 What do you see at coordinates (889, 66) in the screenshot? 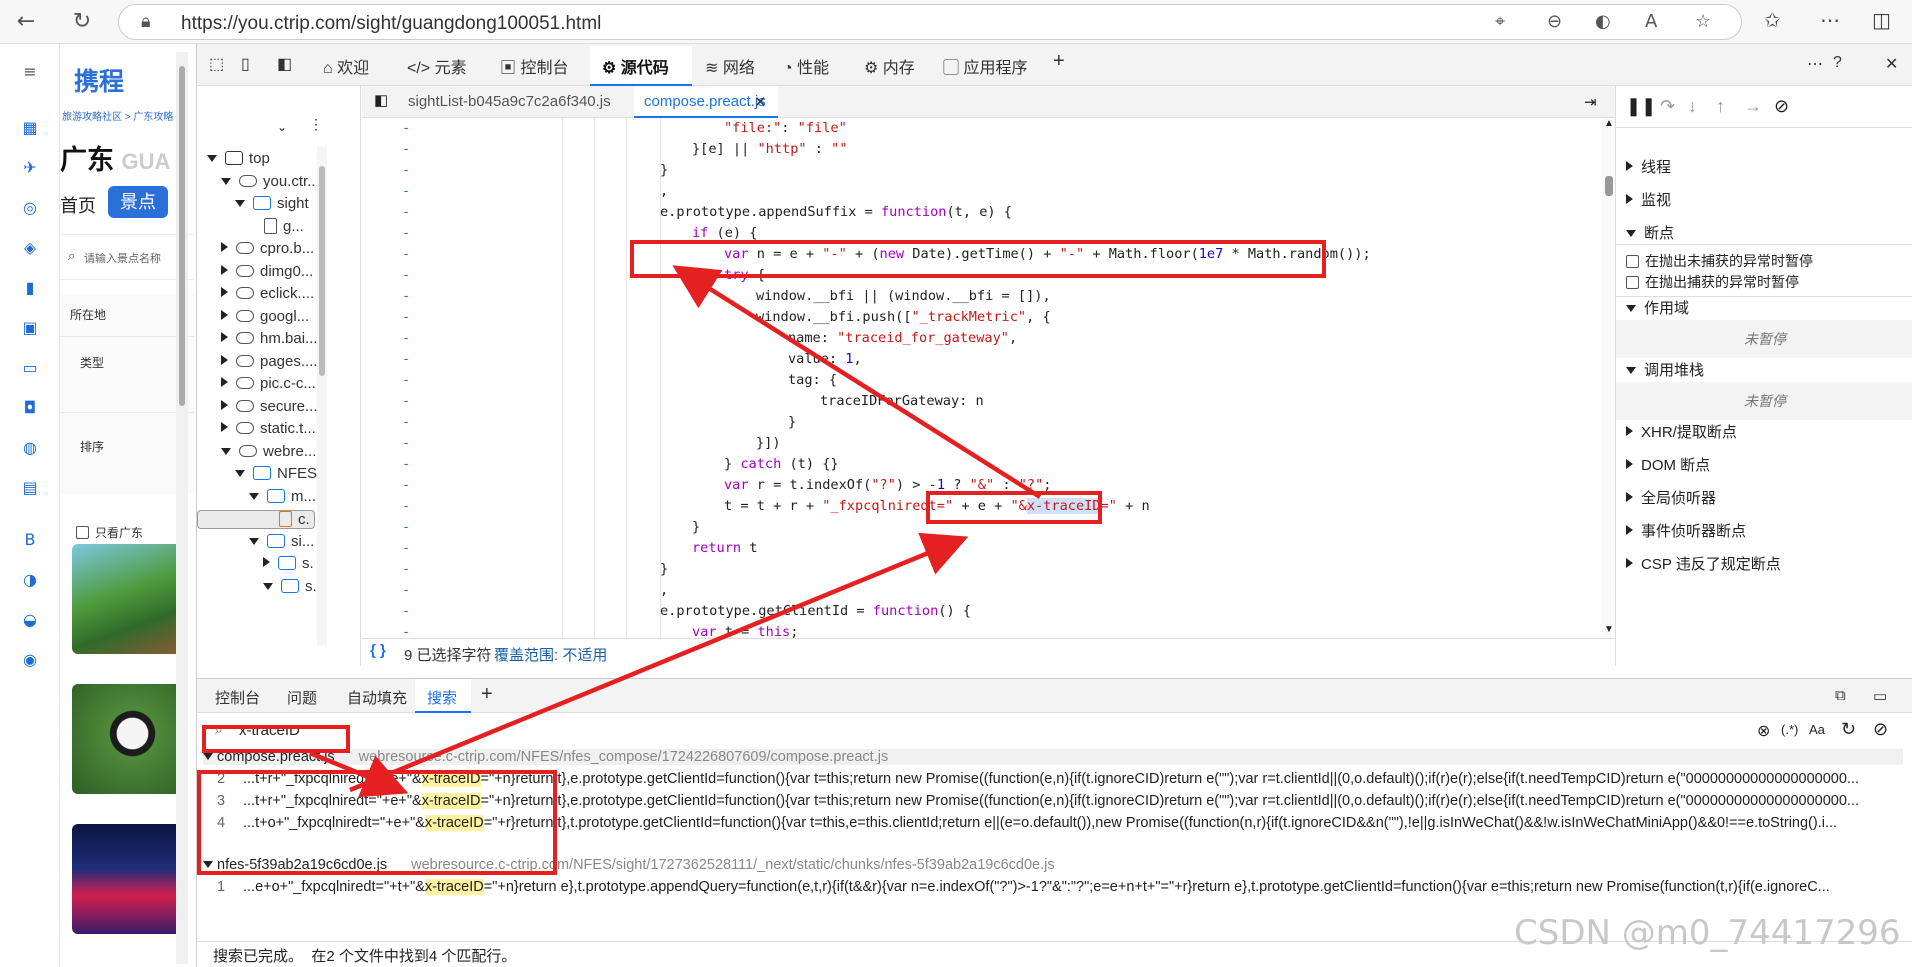
I see `tab-memory: ⚙ 内存` at bounding box center [889, 66].